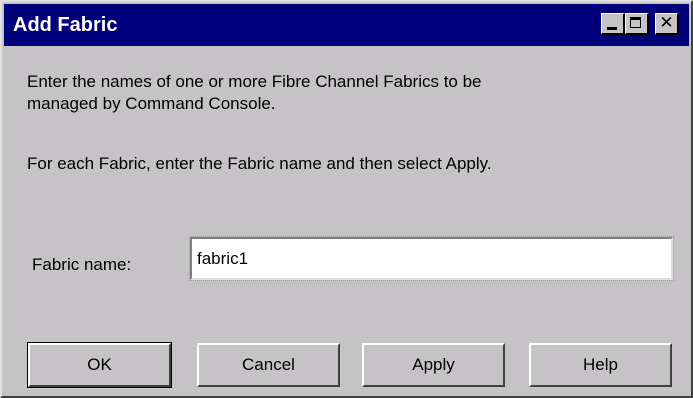 The width and height of the screenshot is (693, 398). Describe the element at coordinates (612, 28) in the screenshot. I see `minimize-icon` at that location.